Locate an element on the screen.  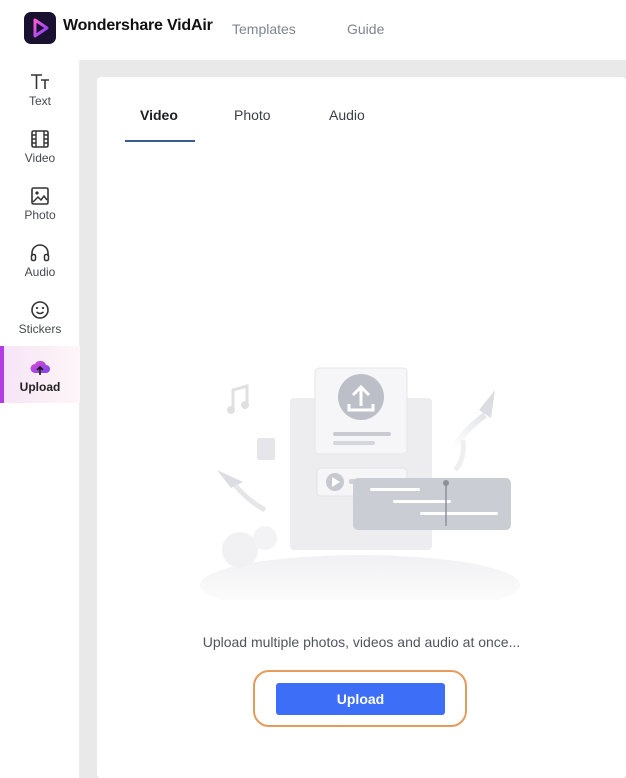
top-bar: Wondershare VidAir Templates Guide is located at coordinates (313, 30).